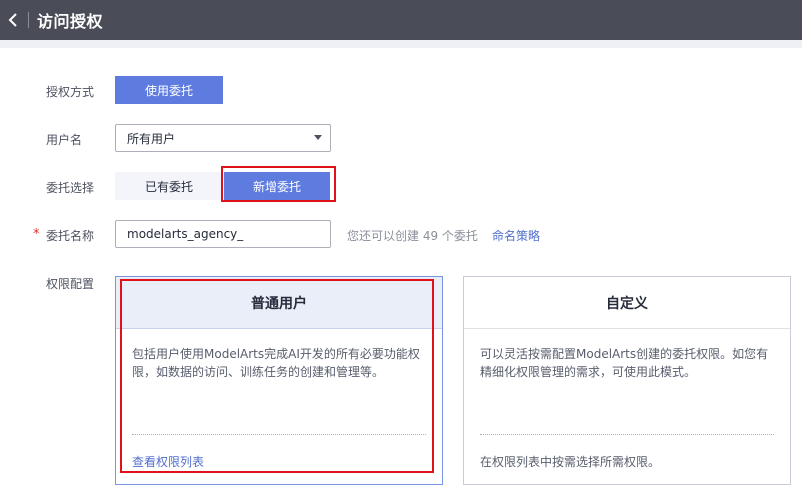 This screenshot has height=492, width=802. I want to click on use-agency-button: 使用委托, so click(169, 90).